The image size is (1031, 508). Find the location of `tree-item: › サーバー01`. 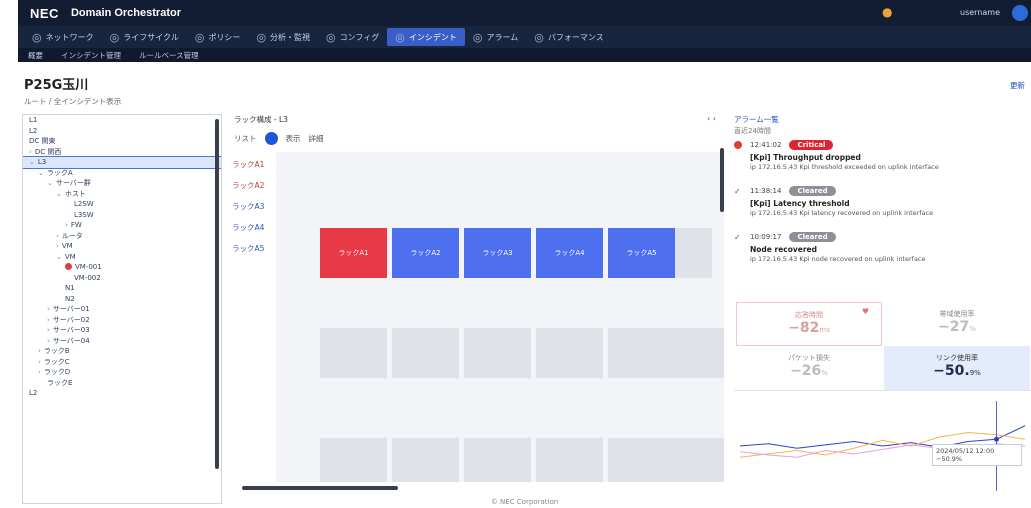

tree-item: › サーバー01 is located at coordinates (122, 309).